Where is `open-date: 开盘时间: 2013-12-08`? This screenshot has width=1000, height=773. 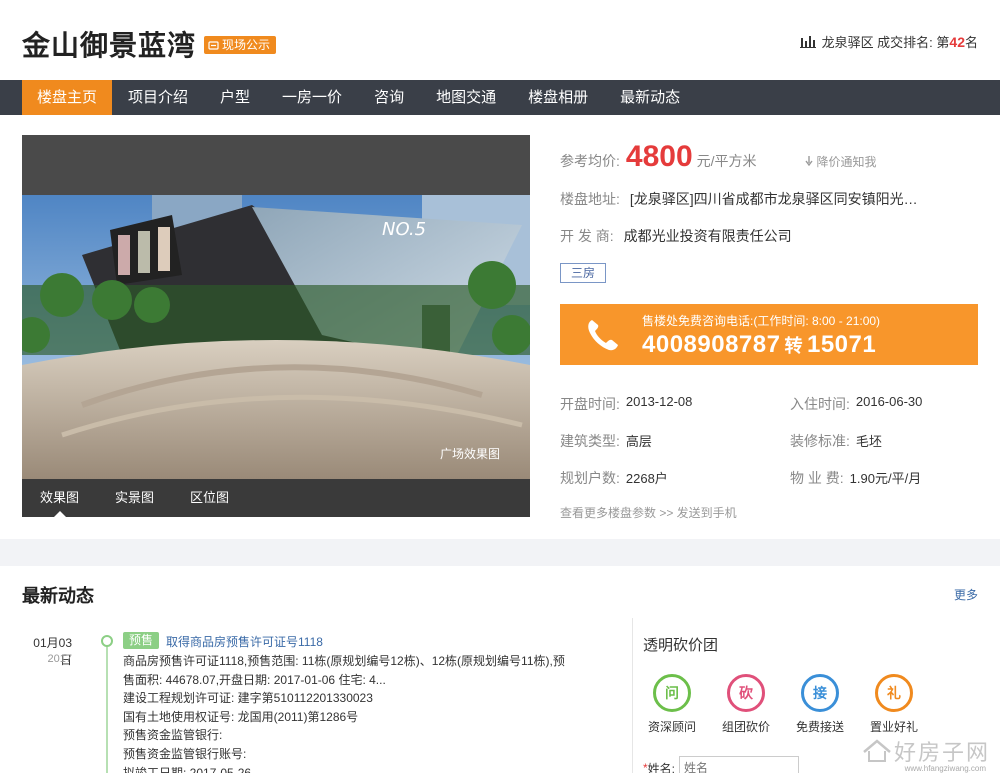 open-date: 开盘时间: 2013-12-08 is located at coordinates (626, 404).